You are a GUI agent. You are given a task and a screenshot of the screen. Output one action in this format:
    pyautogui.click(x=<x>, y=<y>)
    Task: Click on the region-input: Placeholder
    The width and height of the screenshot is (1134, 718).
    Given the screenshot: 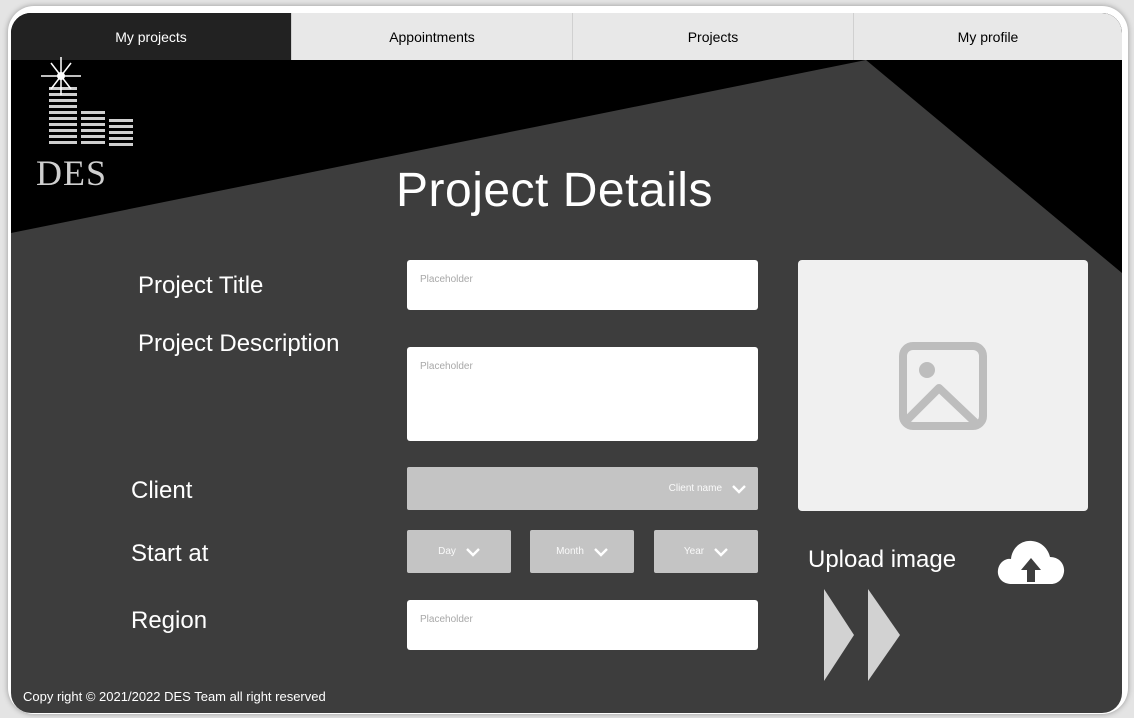 What is the action you would take?
    pyautogui.click(x=582, y=625)
    